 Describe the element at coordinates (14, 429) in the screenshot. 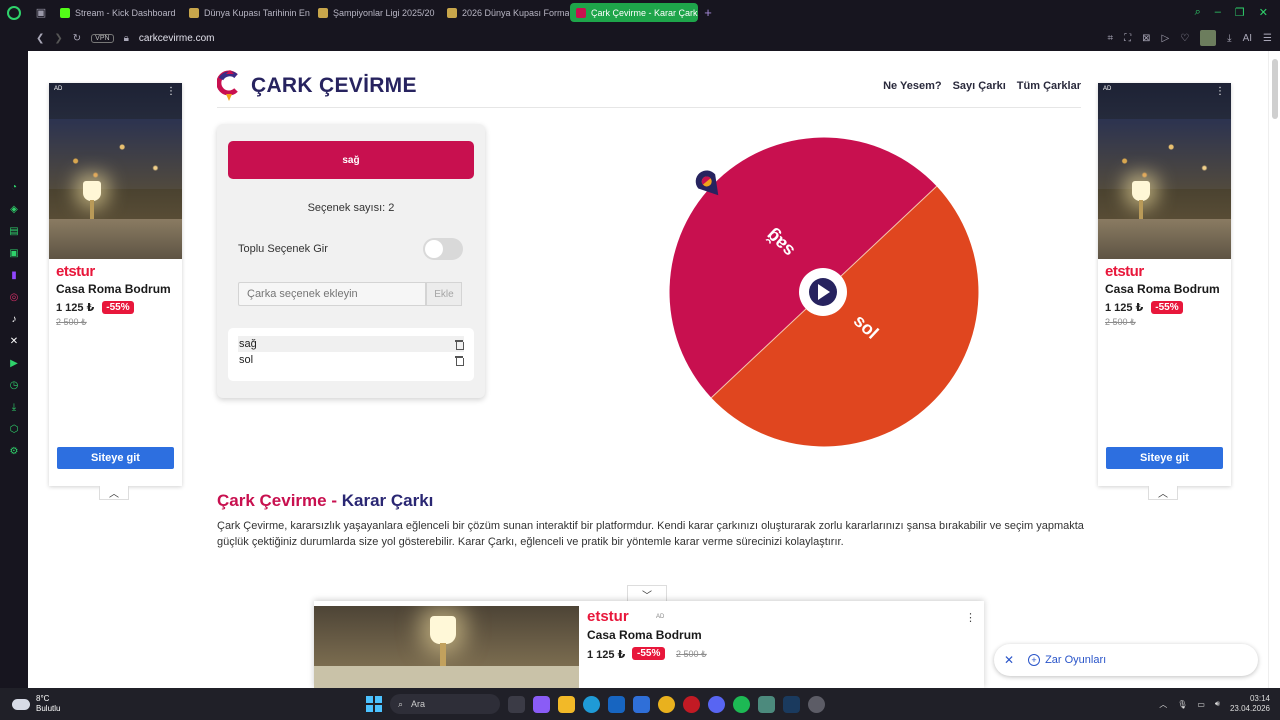

I see `extensions-icon: ⬡` at that location.